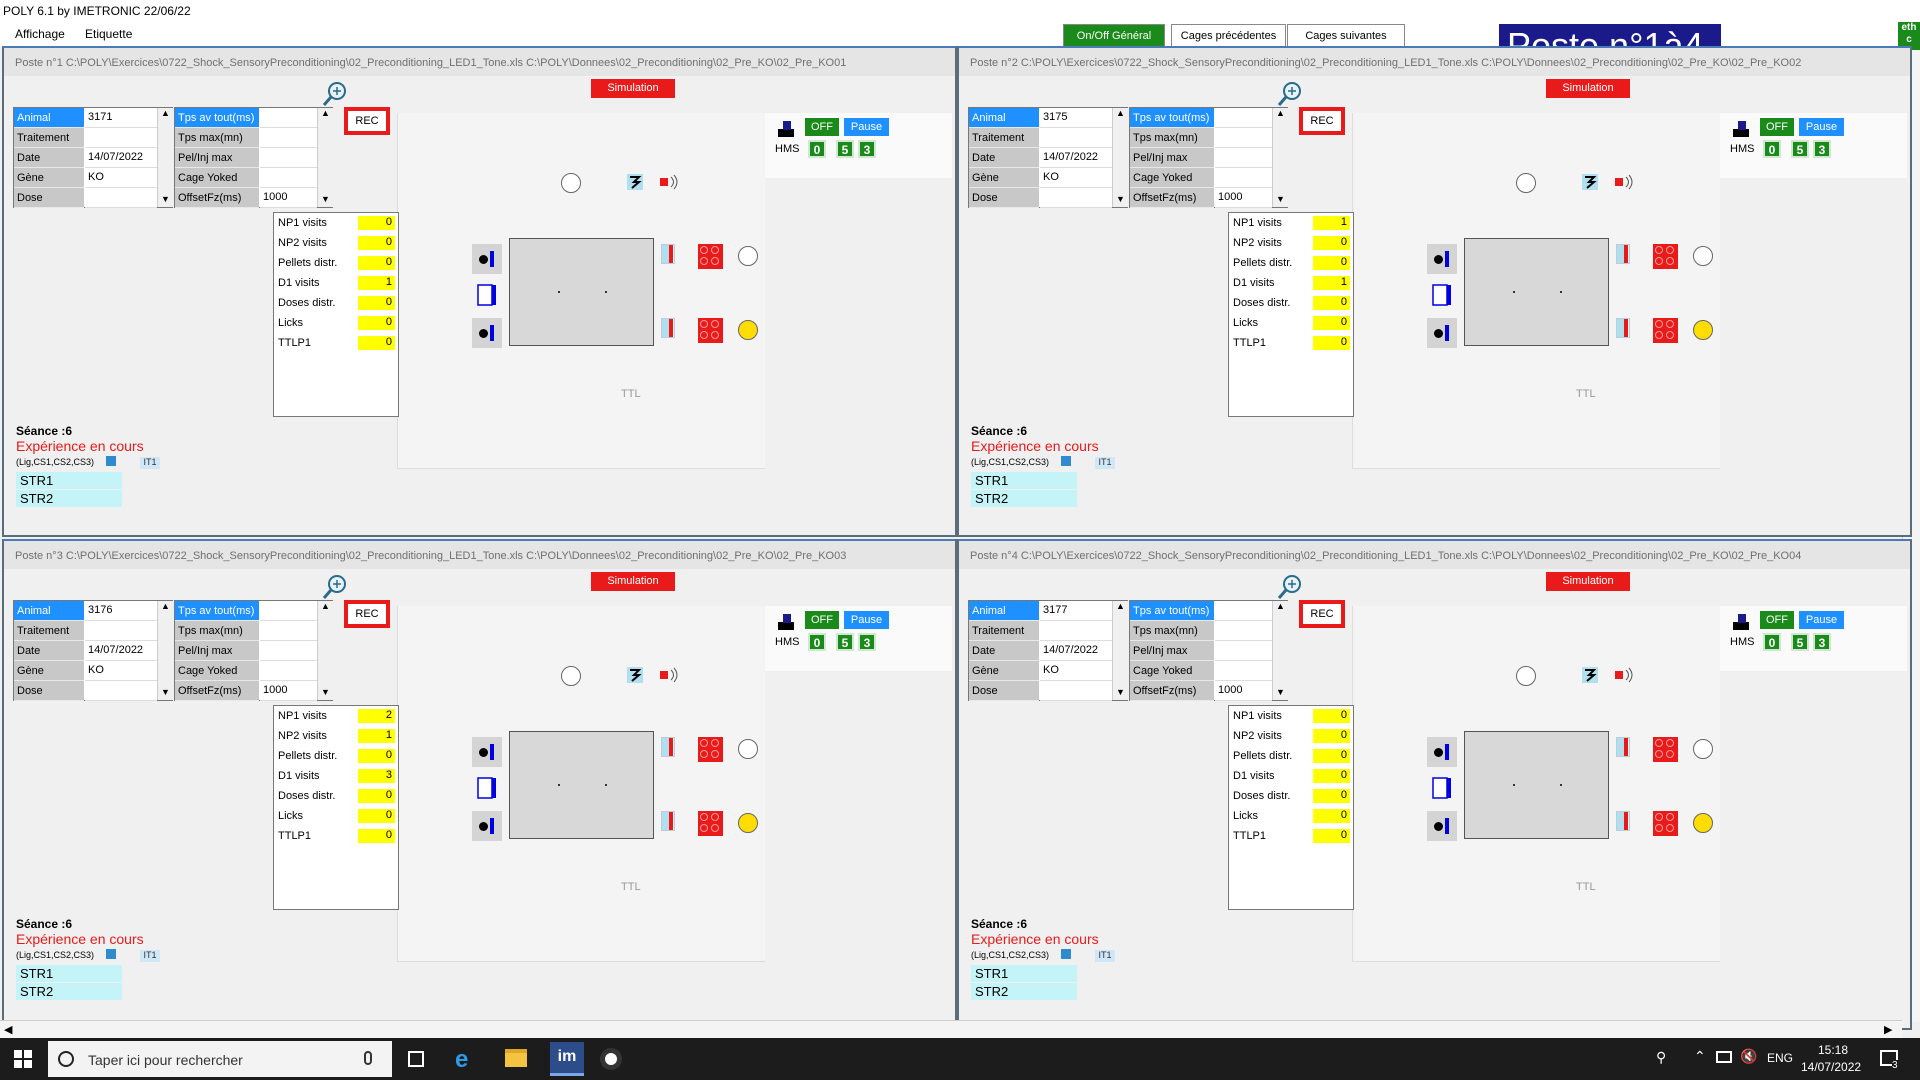 The width and height of the screenshot is (1920, 1080). What do you see at coordinates (1076, 631) in the screenshot?
I see `traitement-field` at bounding box center [1076, 631].